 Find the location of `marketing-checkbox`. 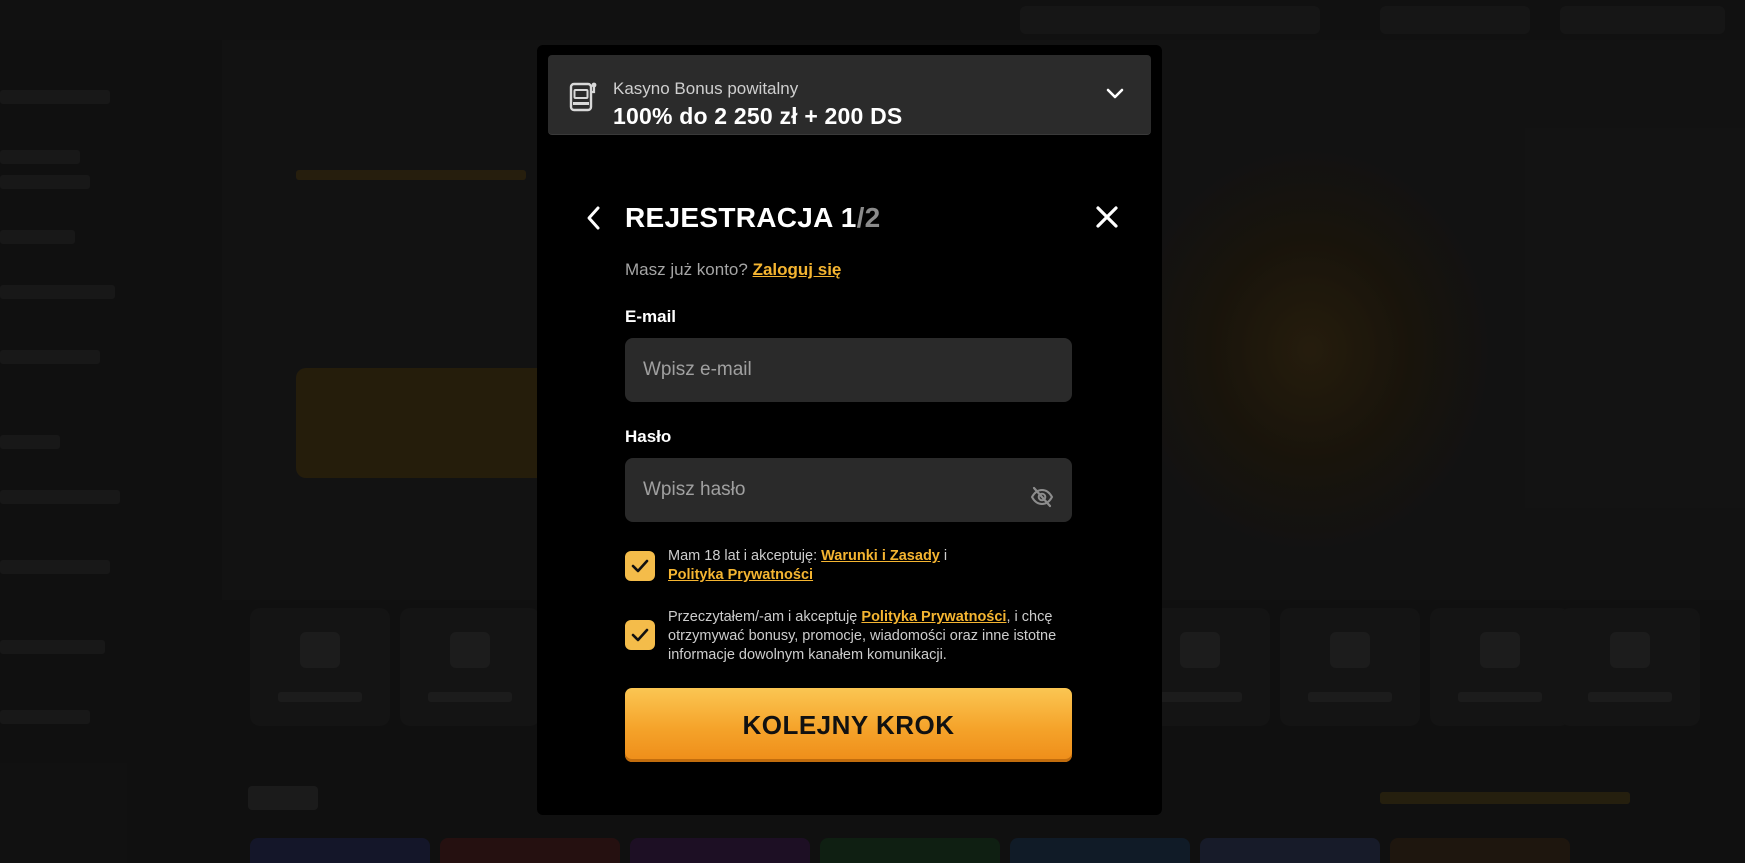

marketing-checkbox is located at coordinates (640, 635).